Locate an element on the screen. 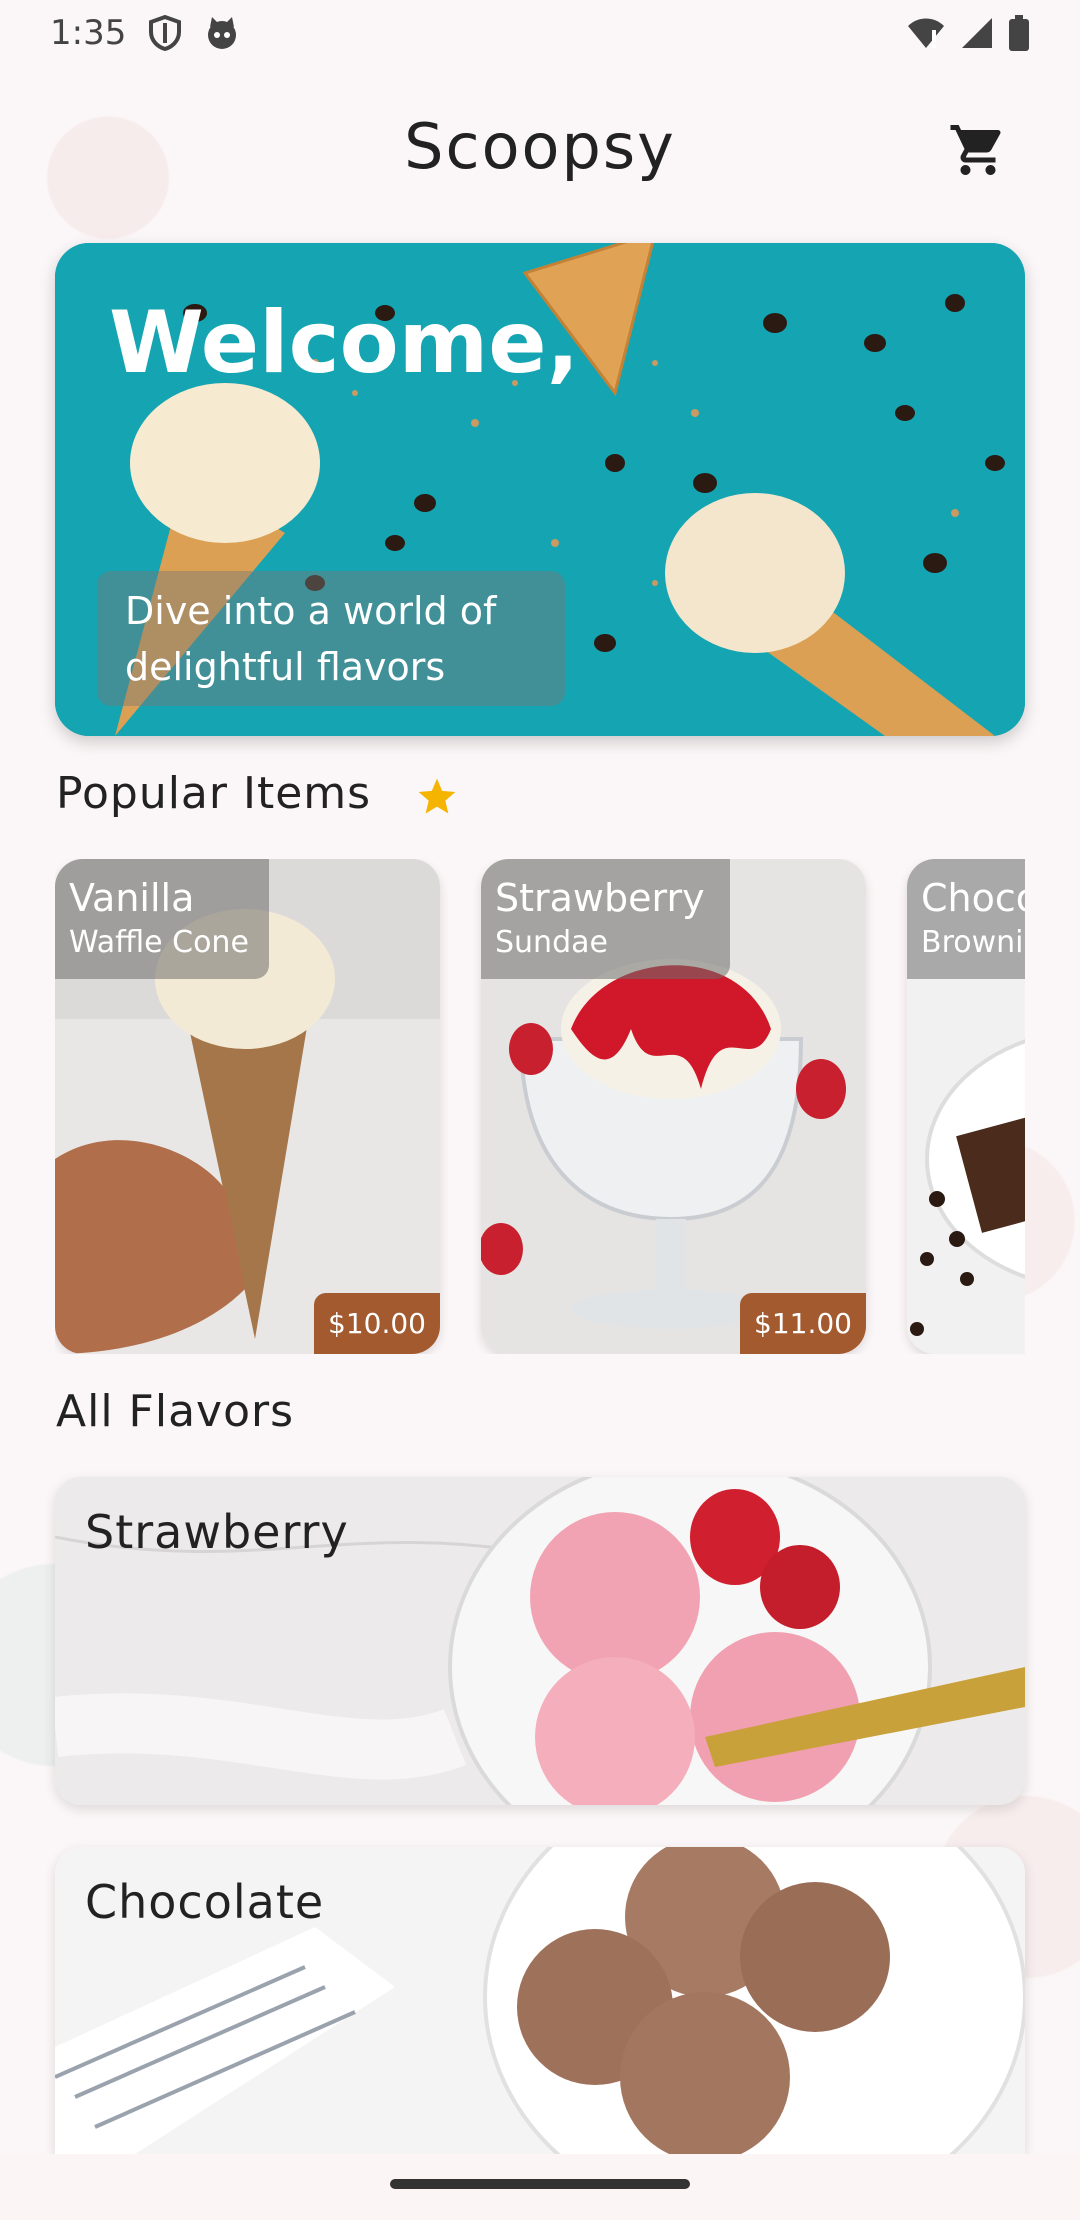  popular-item-price: $10.00 is located at coordinates (377, 1323).